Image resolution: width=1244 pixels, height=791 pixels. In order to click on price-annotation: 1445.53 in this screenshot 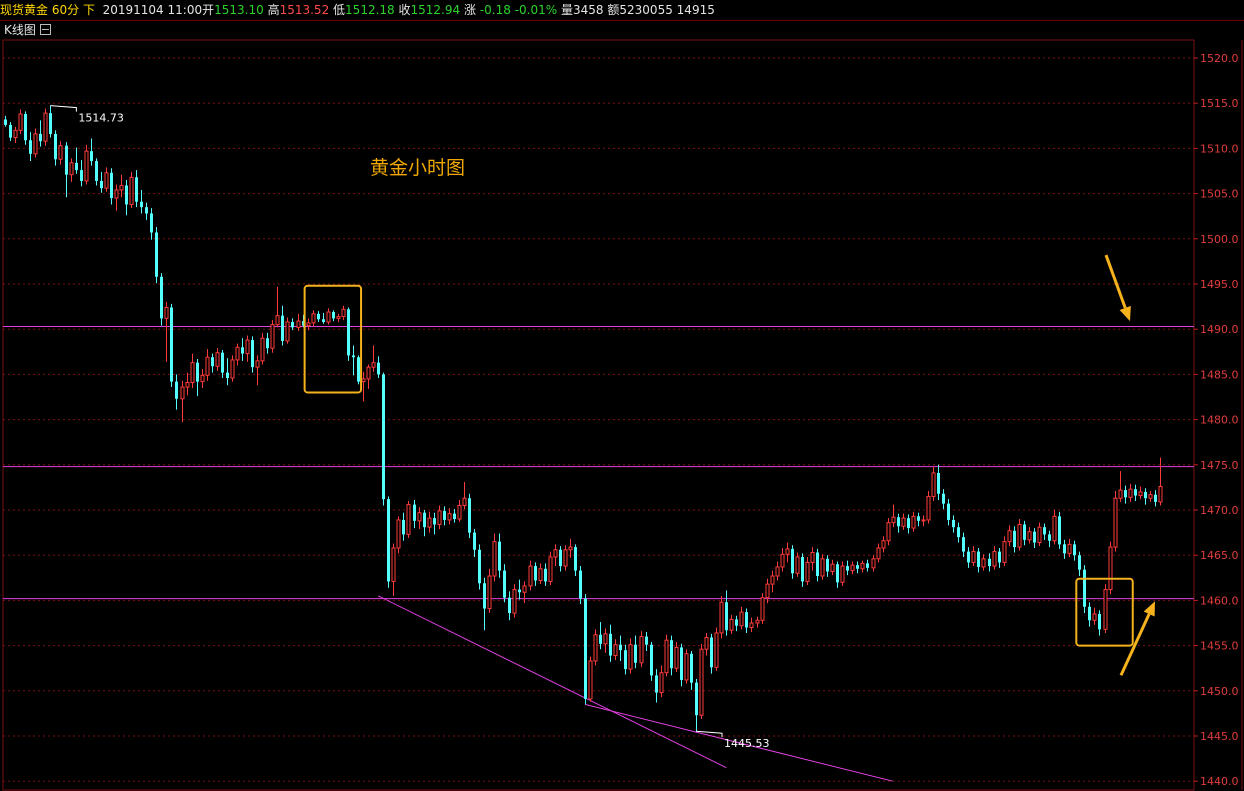, I will do `click(747, 743)`.